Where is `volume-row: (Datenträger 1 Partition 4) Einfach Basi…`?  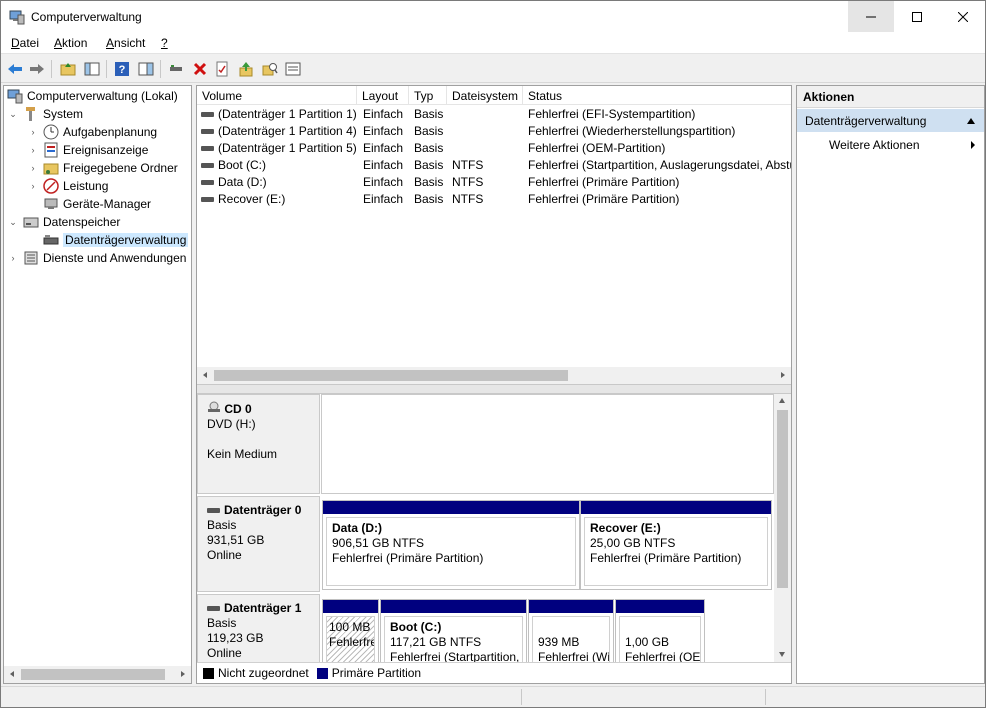
volume-row: (Datenträger 1 Partition 4) Einfach Basi… is located at coordinates (494, 131).